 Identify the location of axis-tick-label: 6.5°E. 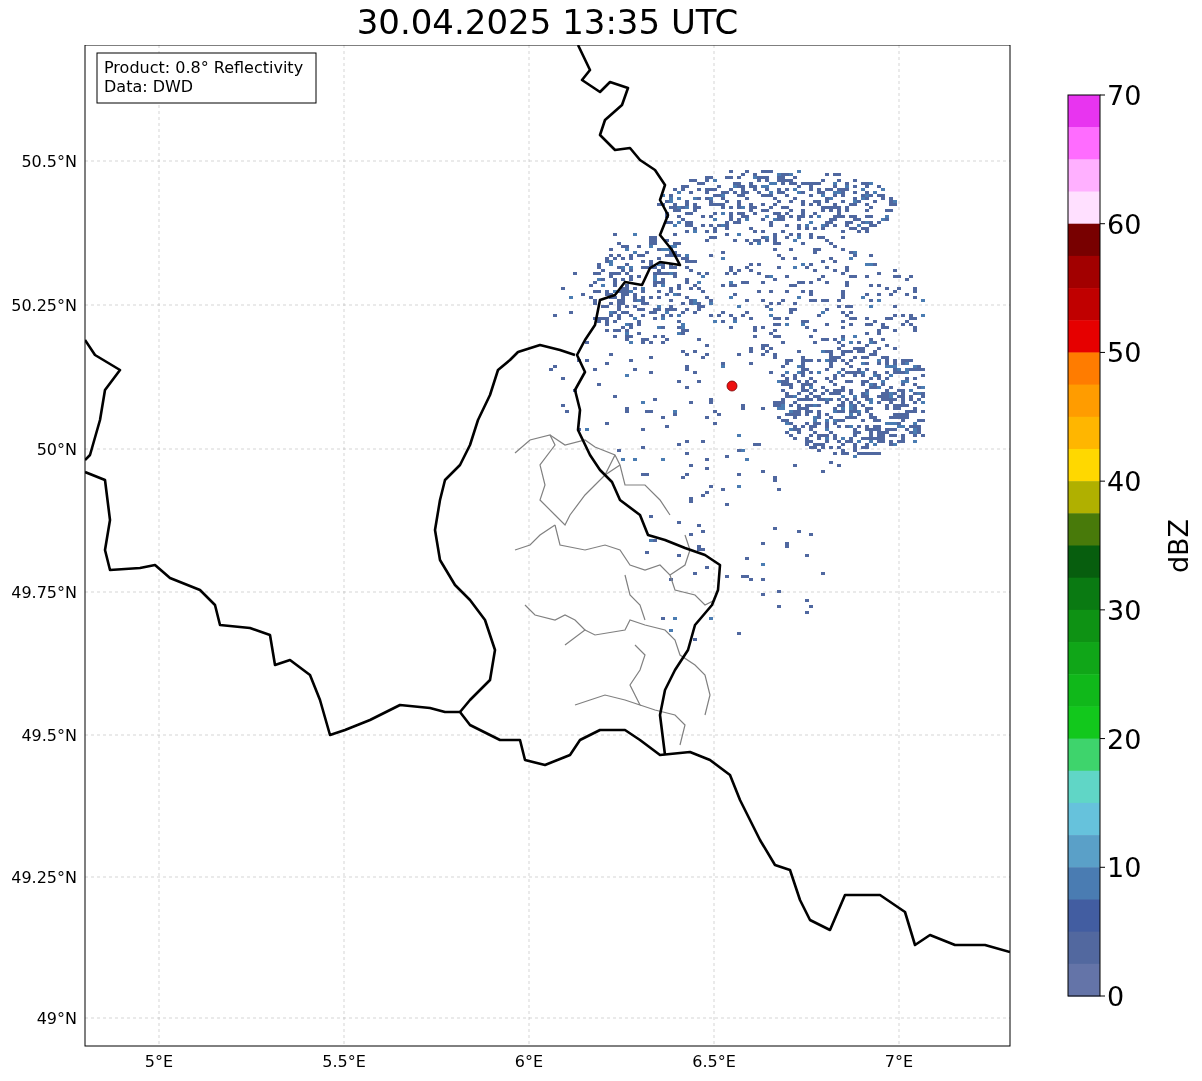
(714, 1061).